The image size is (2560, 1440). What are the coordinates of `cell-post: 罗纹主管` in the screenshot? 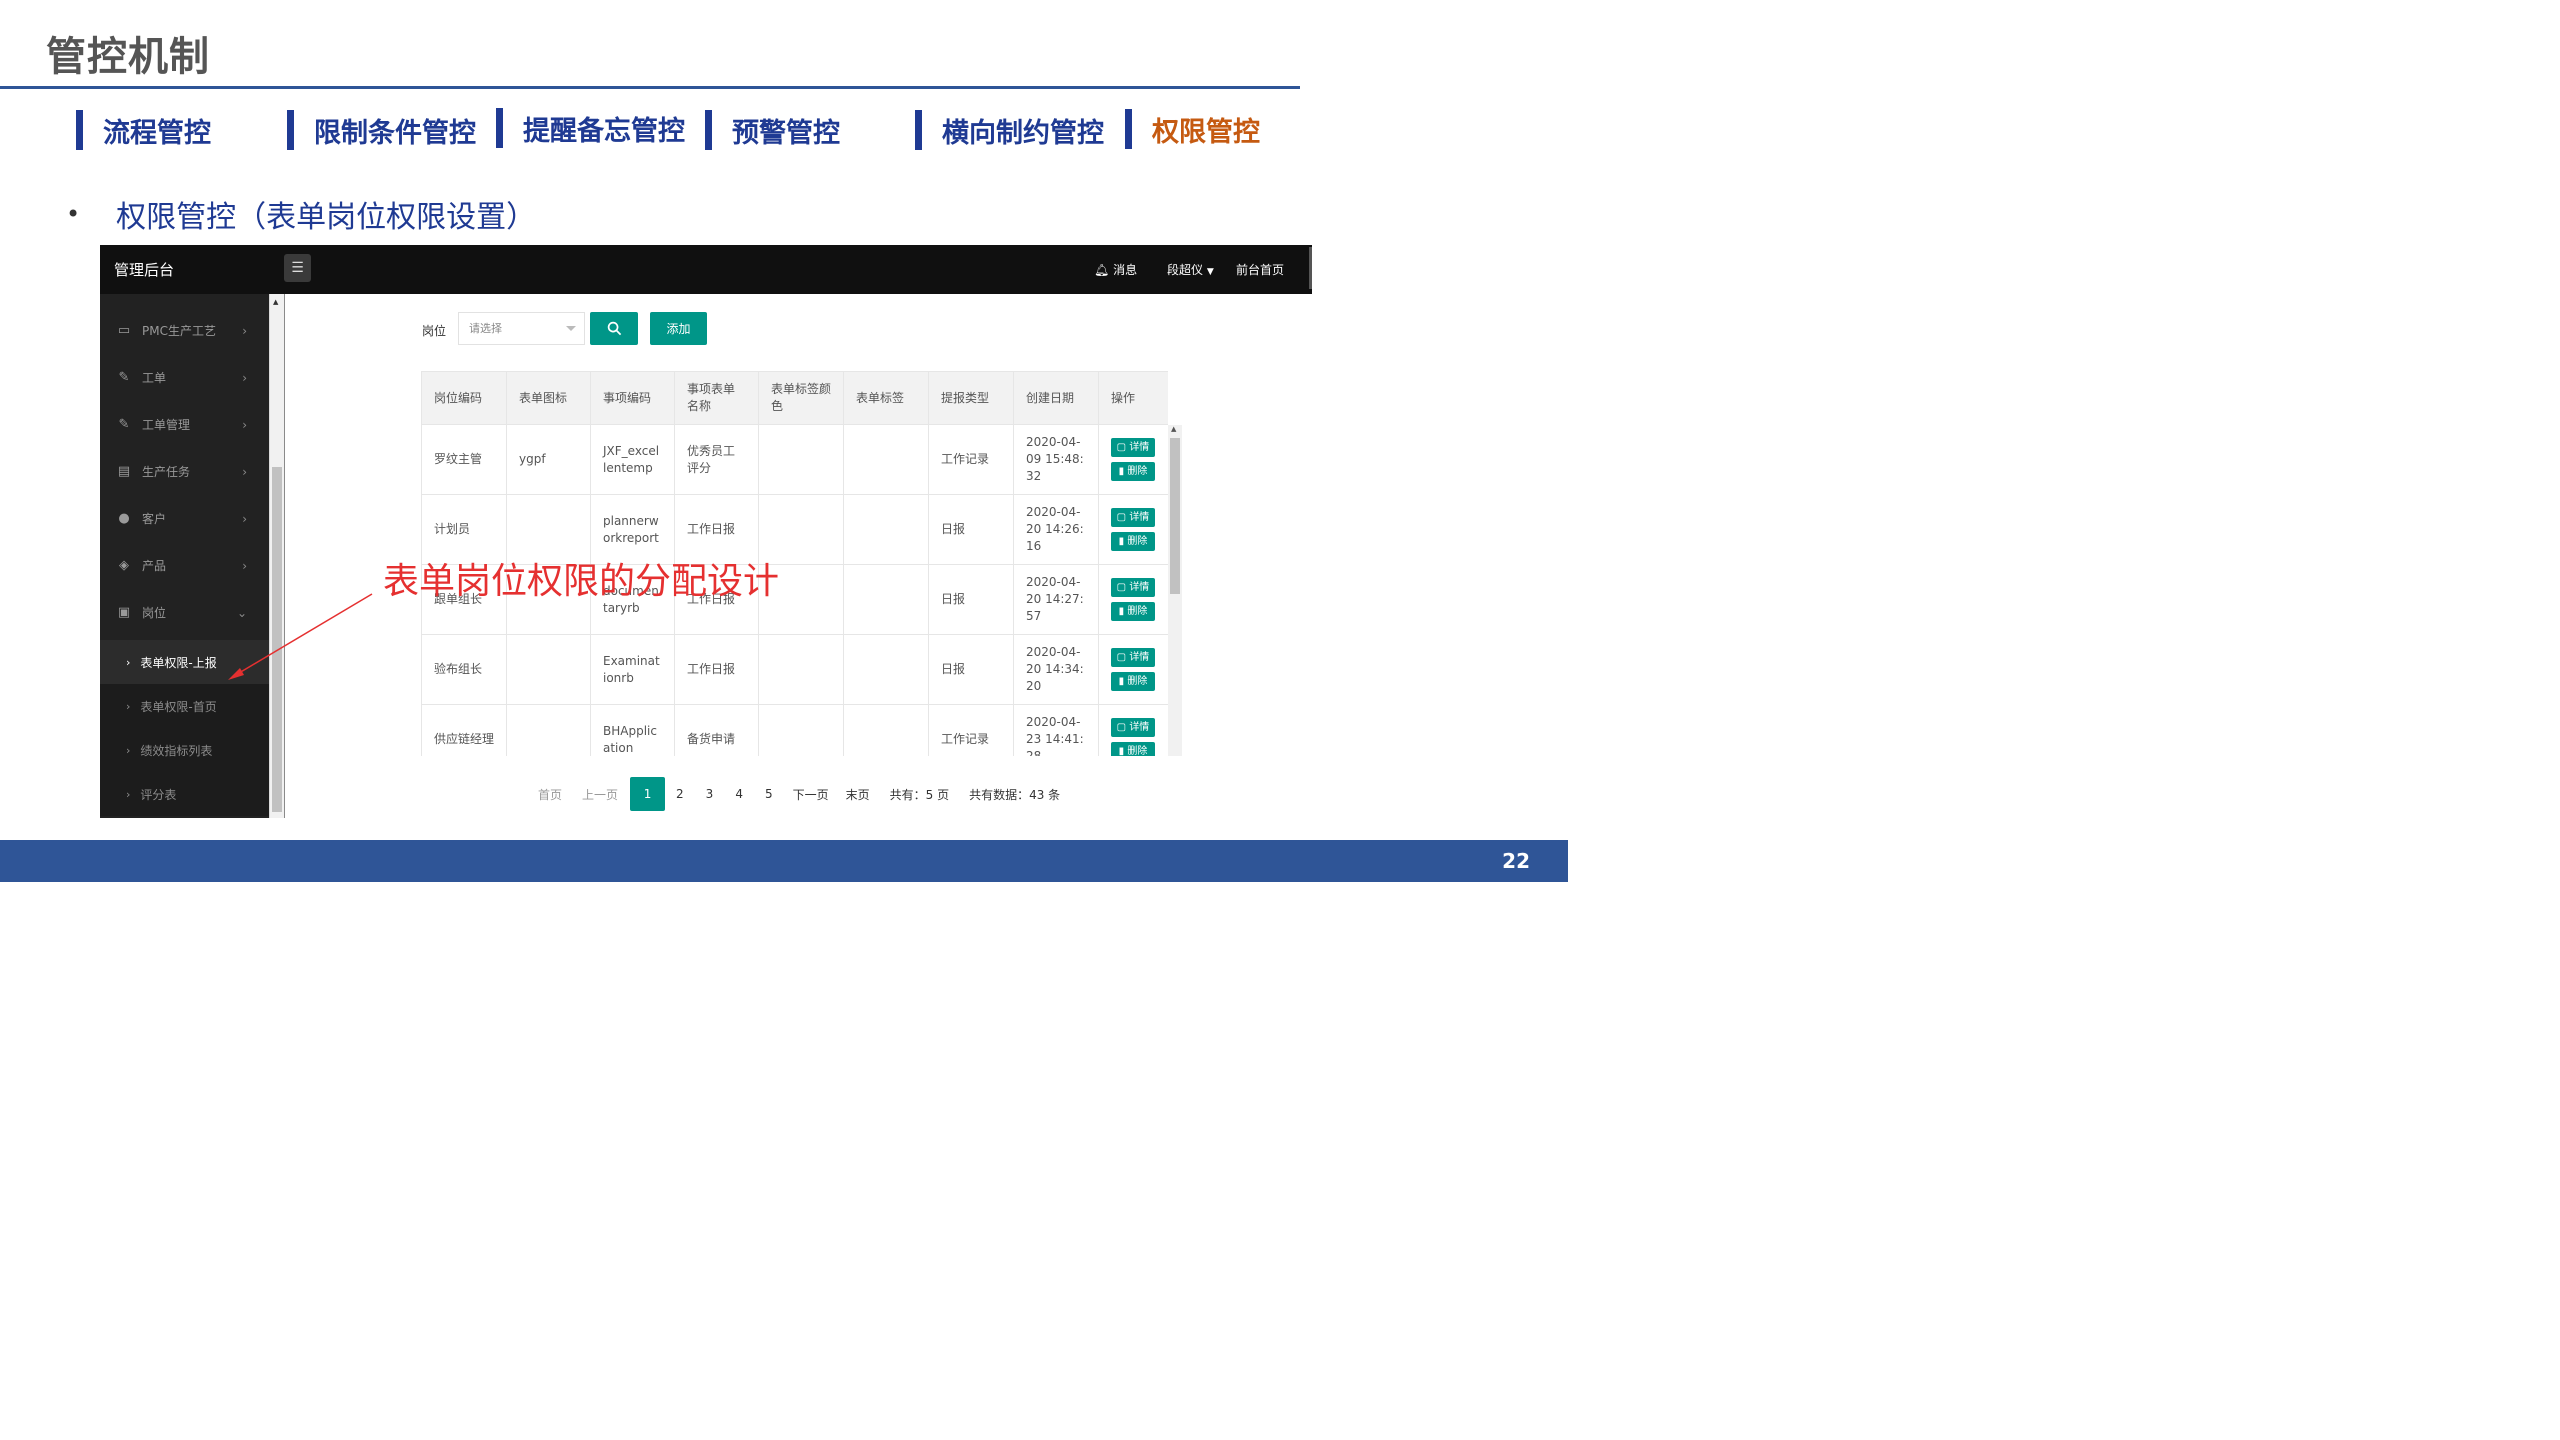 It's located at (464, 459).